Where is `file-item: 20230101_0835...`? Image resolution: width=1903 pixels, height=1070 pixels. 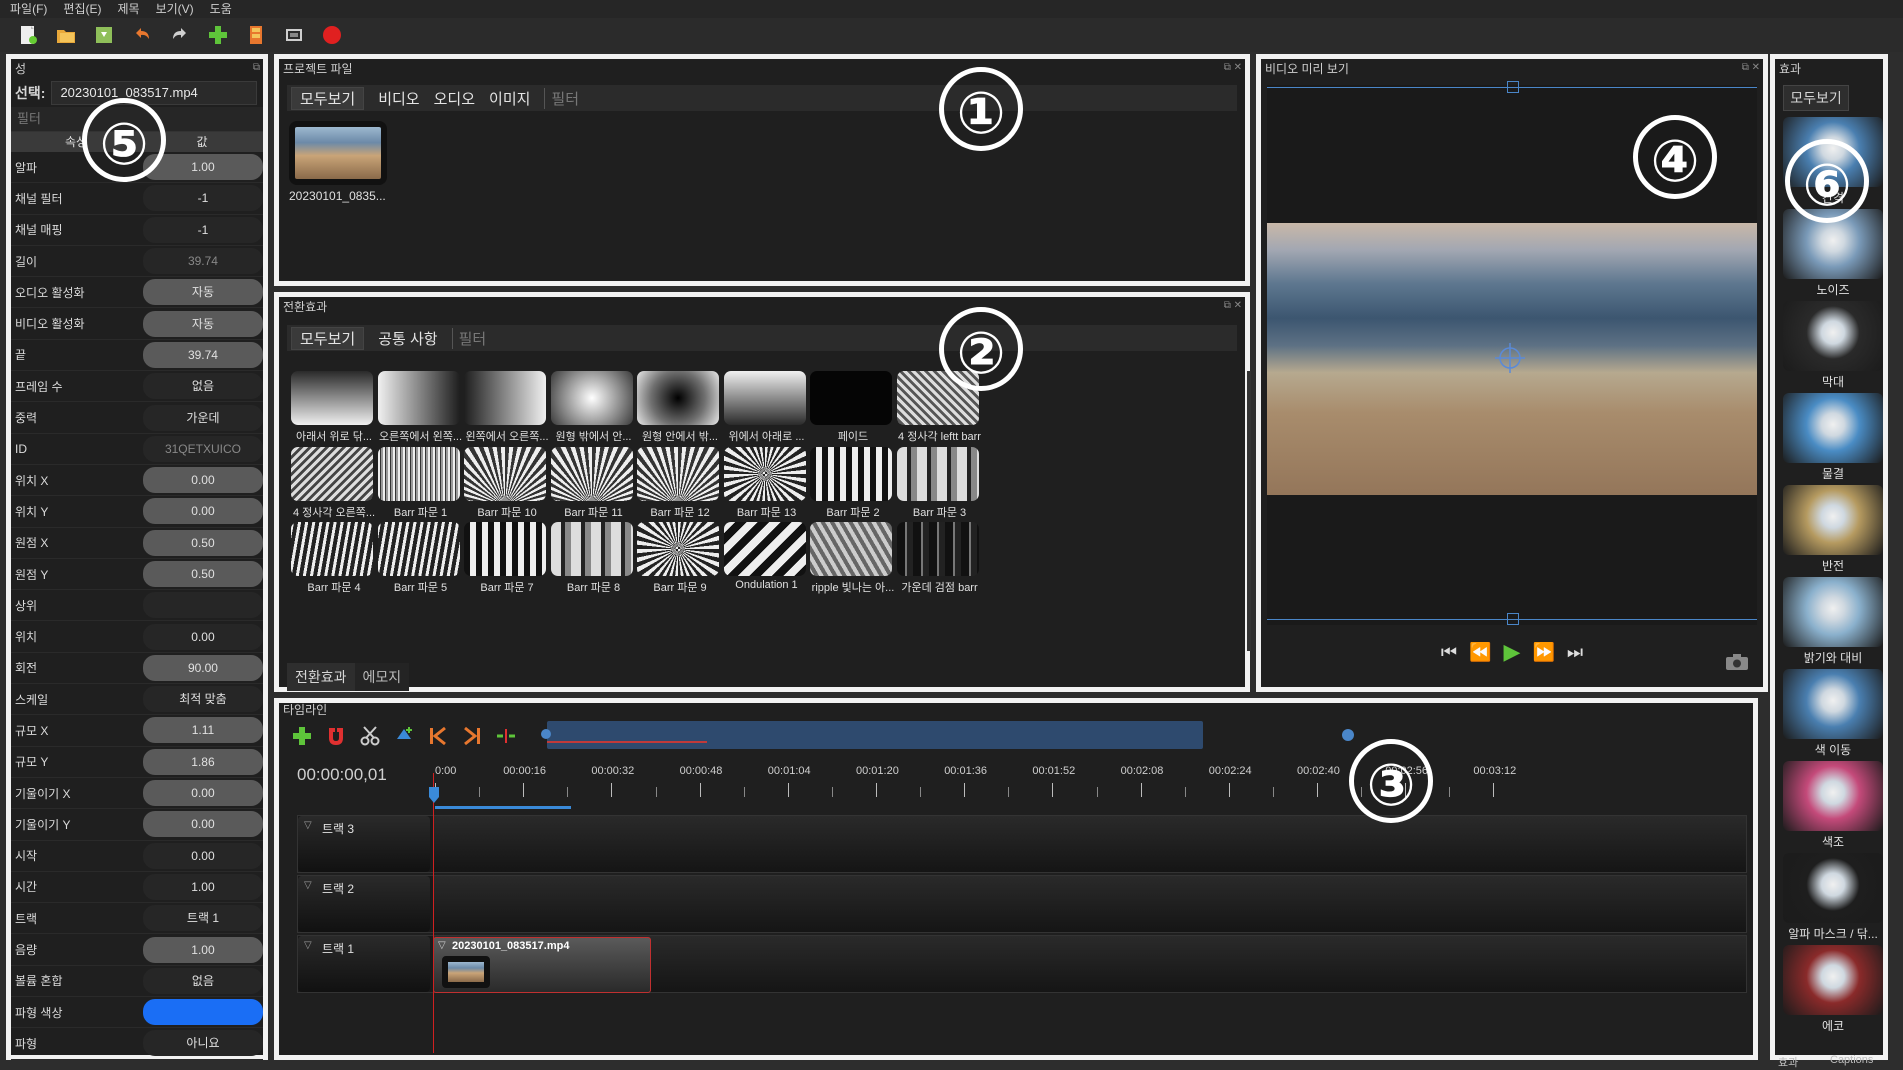 file-item: 20230101_0835... is located at coordinates (339, 162).